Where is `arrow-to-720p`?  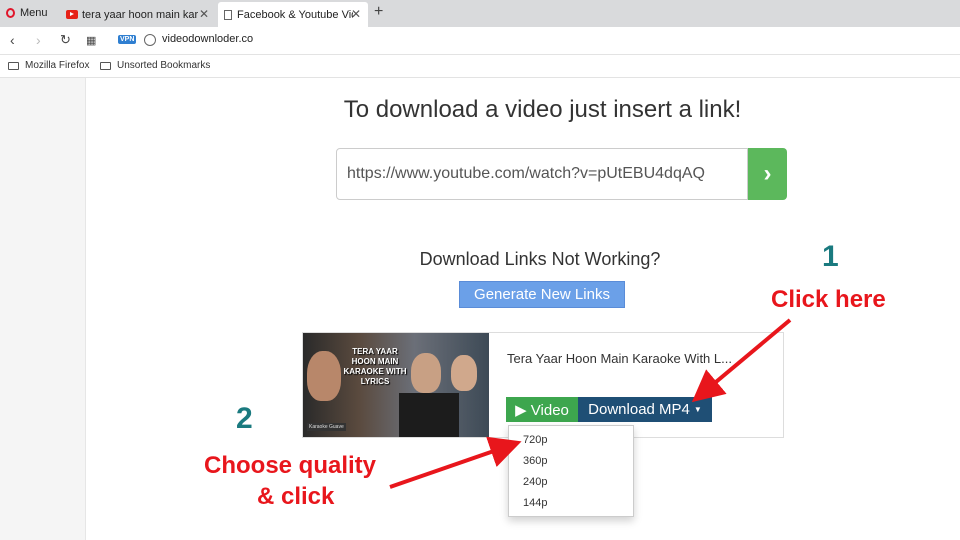
arrow-to-720p is located at coordinates (455, 462).